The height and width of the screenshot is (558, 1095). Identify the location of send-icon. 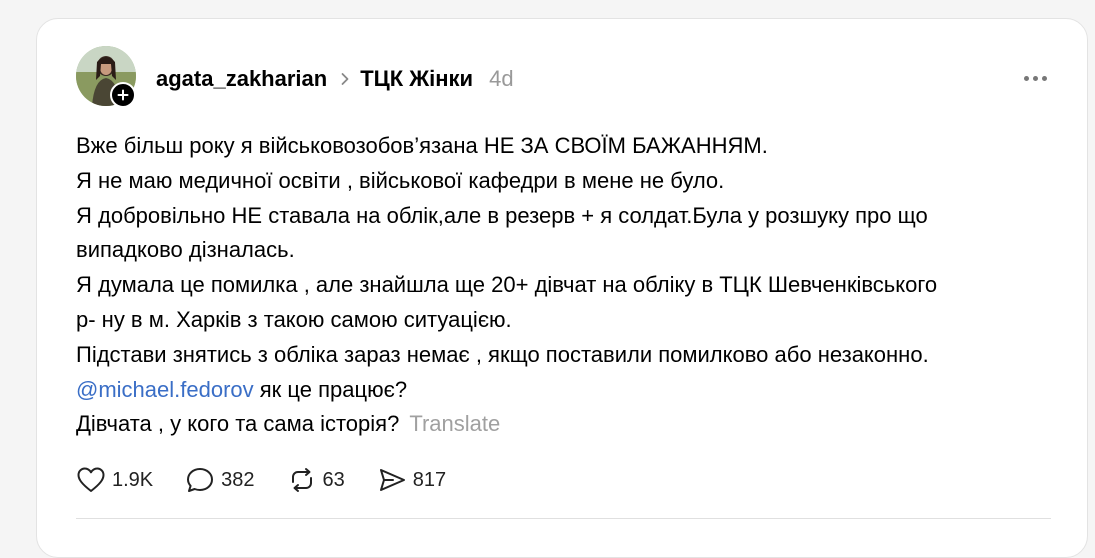
(392, 480).